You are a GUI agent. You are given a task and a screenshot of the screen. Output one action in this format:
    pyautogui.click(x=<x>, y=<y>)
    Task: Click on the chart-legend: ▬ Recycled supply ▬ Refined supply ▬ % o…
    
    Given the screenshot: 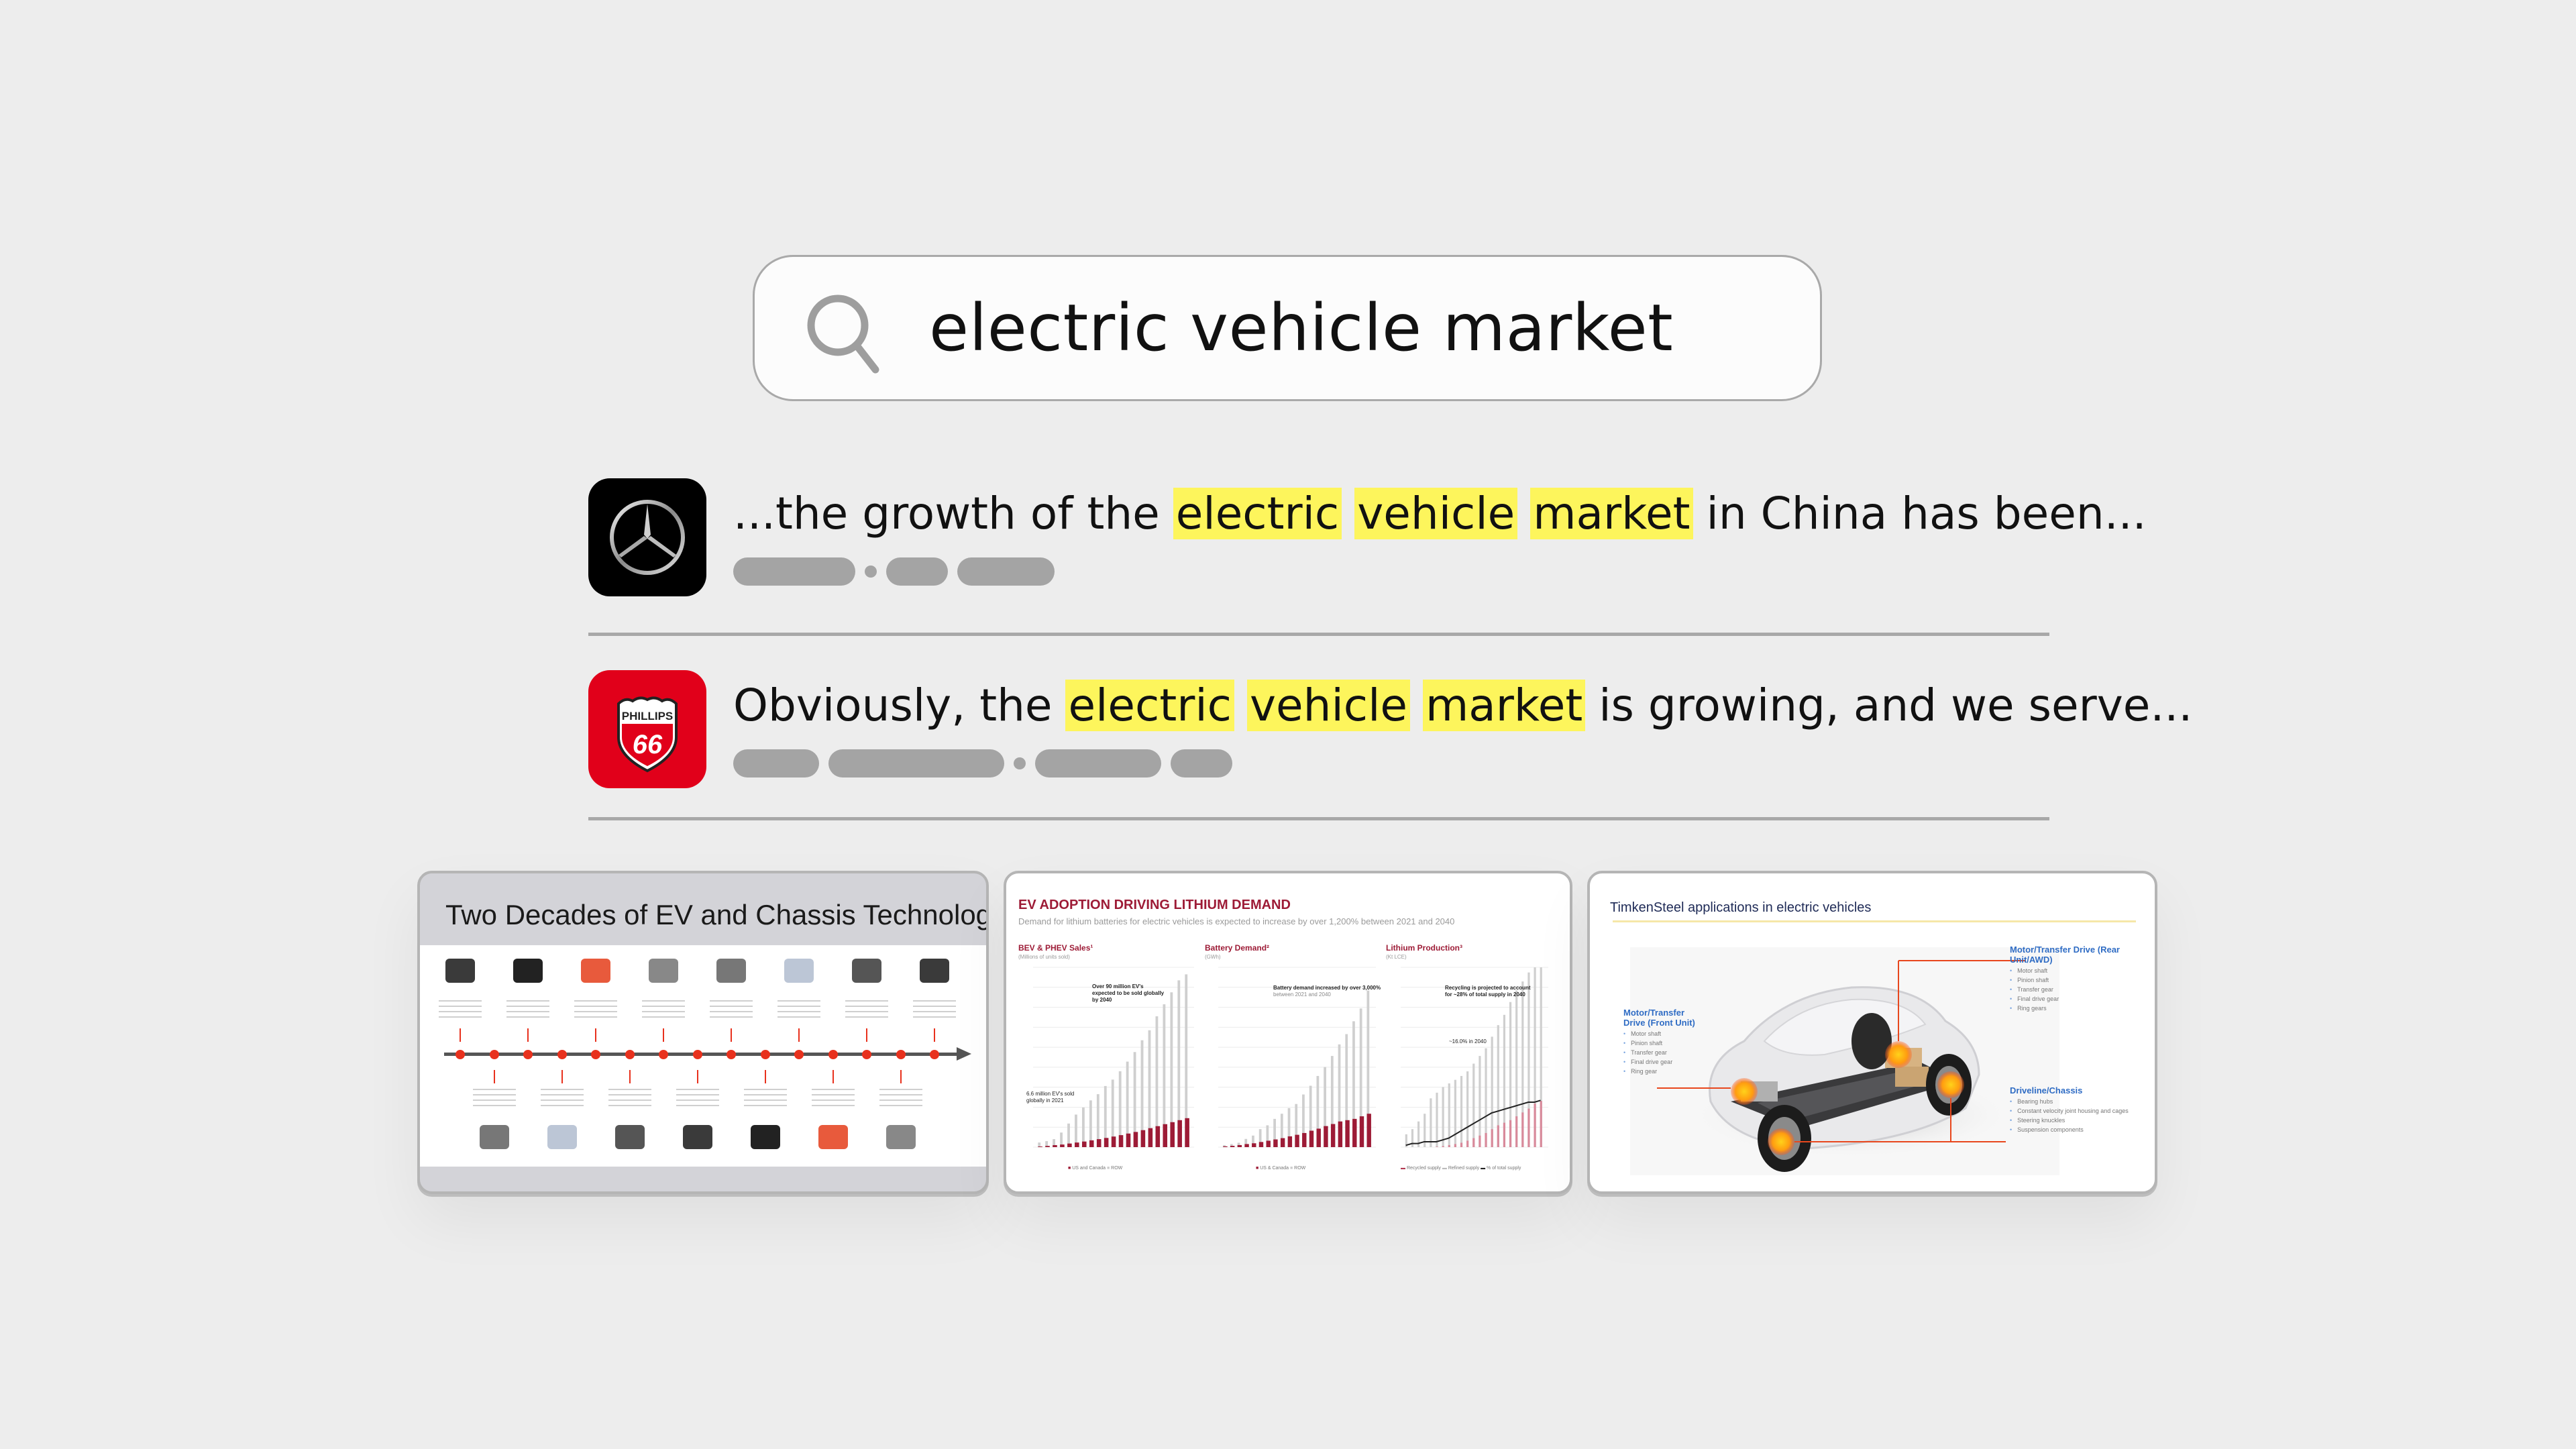 What is the action you would take?
    pyautogui.click(x=1461, y=1168)
    